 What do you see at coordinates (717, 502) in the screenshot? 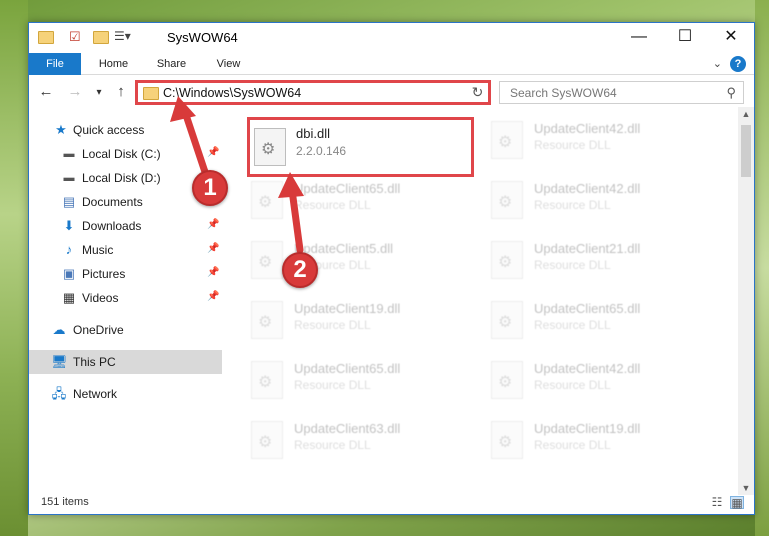
I see `details-view-icon: ☷` at bounding box center [717, 502].